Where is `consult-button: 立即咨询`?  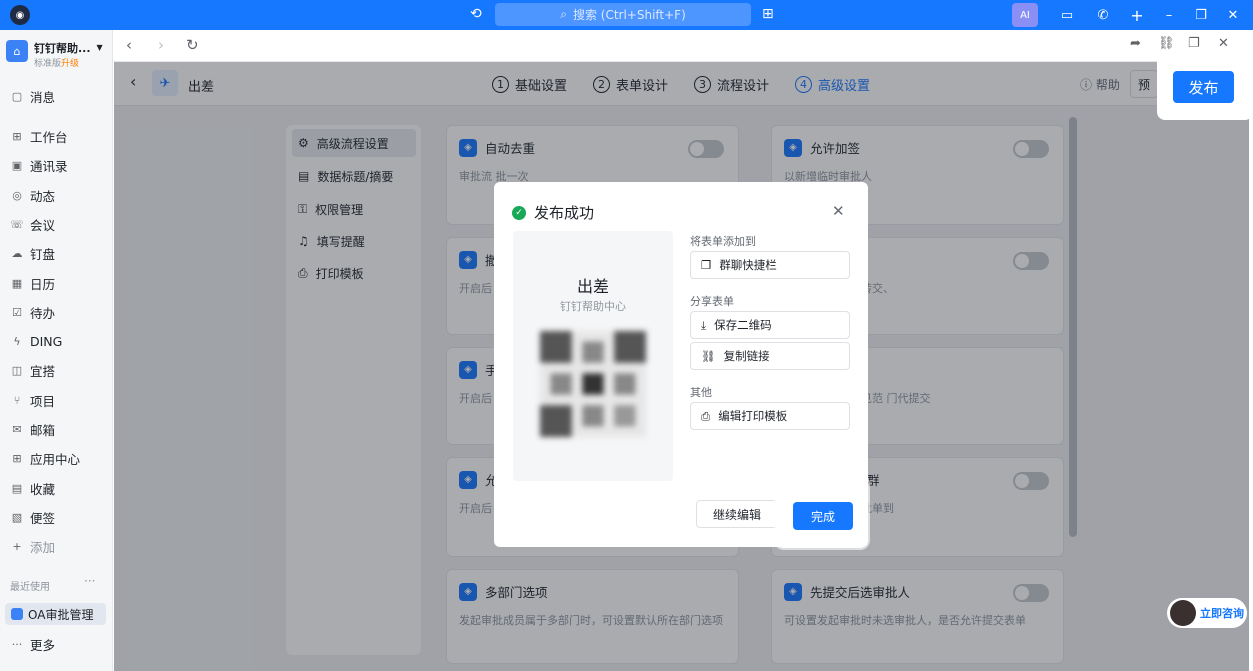 consult-button: 立即咨询 is located at coordinates (1207, 613).